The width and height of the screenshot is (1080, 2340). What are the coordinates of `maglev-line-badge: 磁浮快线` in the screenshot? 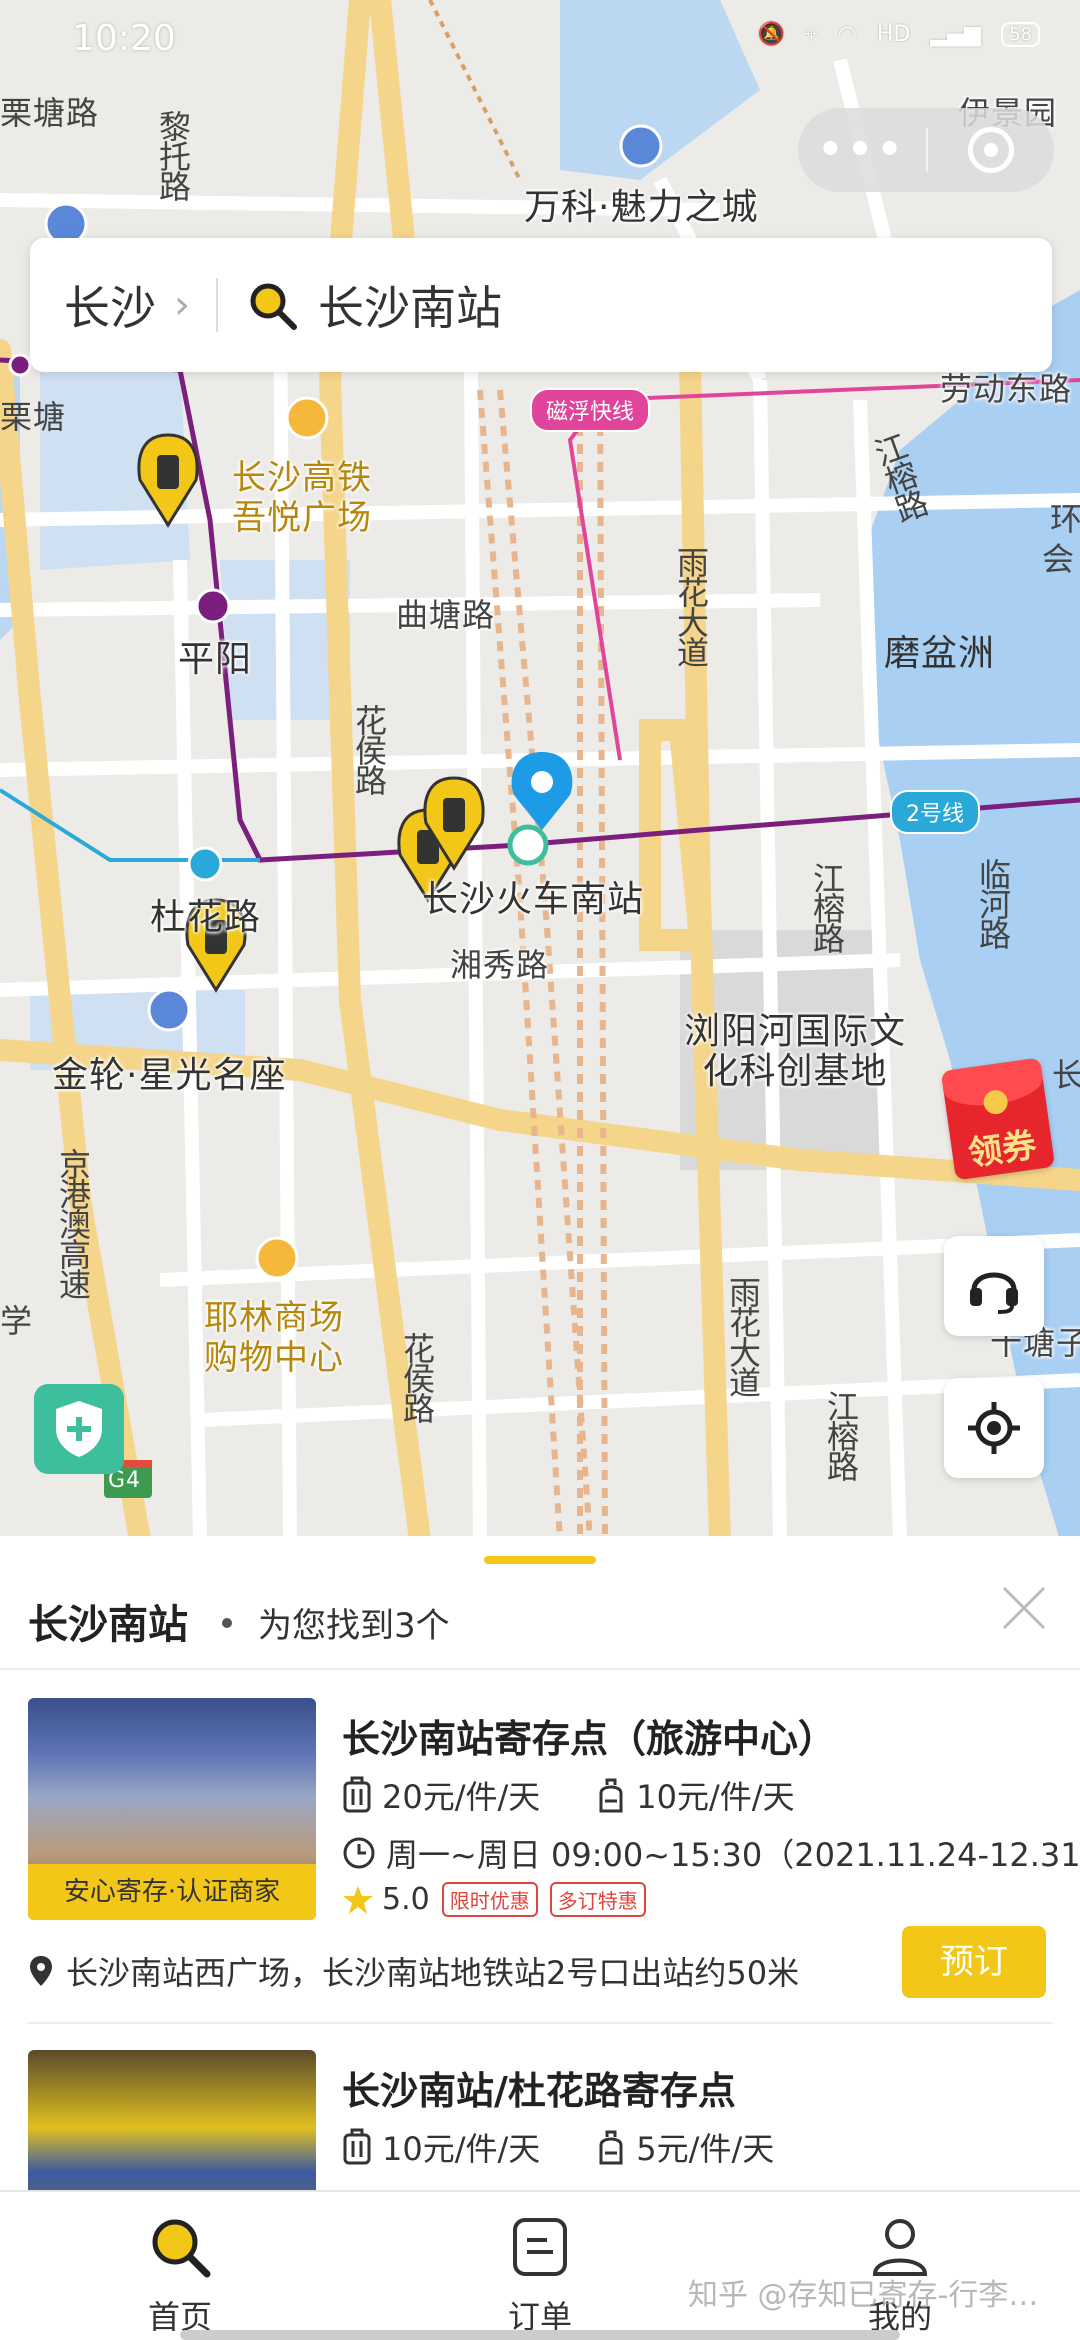 It's located at (590, 410).